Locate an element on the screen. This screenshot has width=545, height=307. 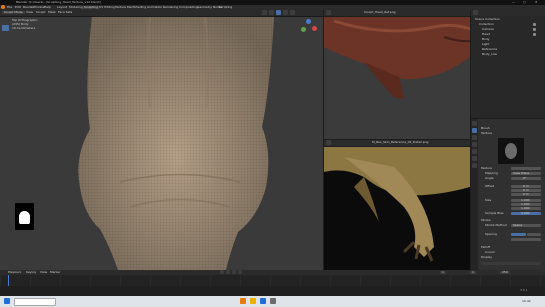
menu-view: View is located at coordinates (29, 12).